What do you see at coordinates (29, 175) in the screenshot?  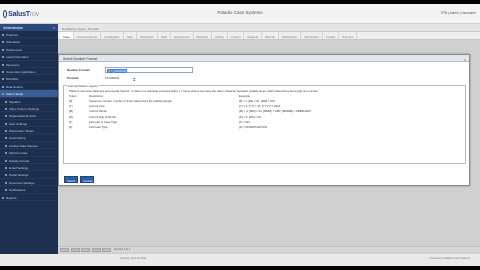 I see `sidebar-item: Portal Settings` at bounding box center [29, 175].